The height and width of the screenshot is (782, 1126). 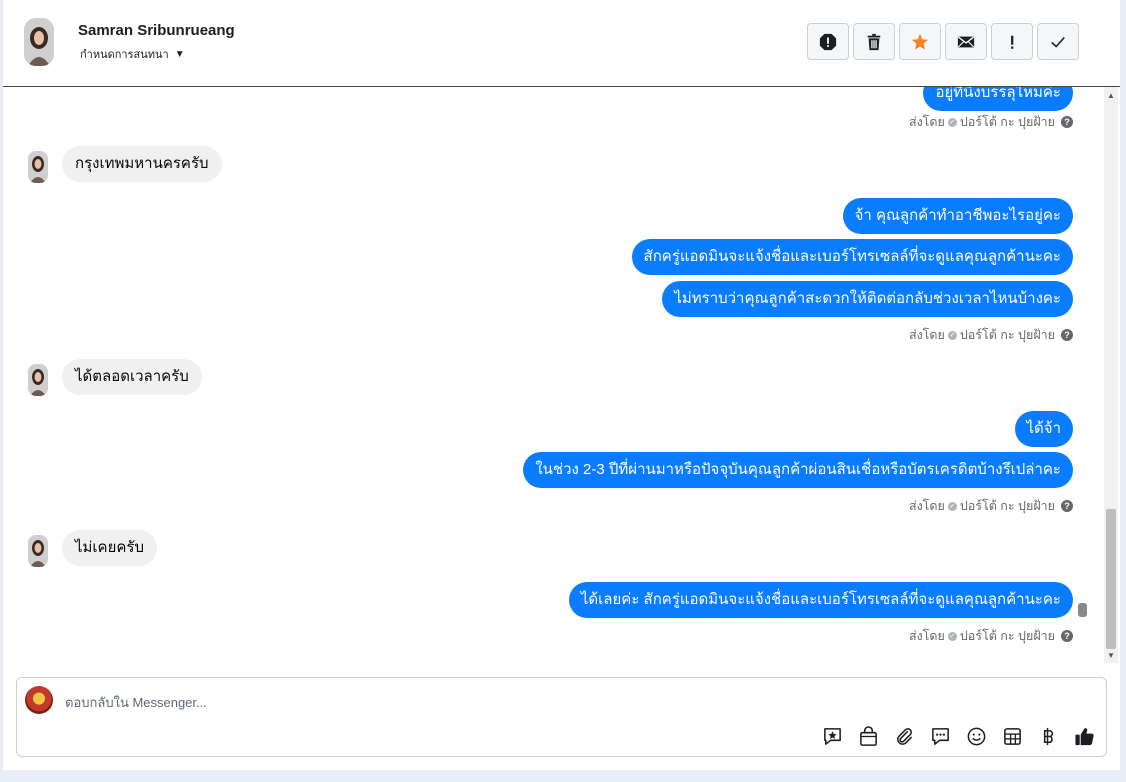 What do you see at coordinates (1111, 579) in the screenshot?
I see `scroll-thumb` at bounding box center [1111, 579].